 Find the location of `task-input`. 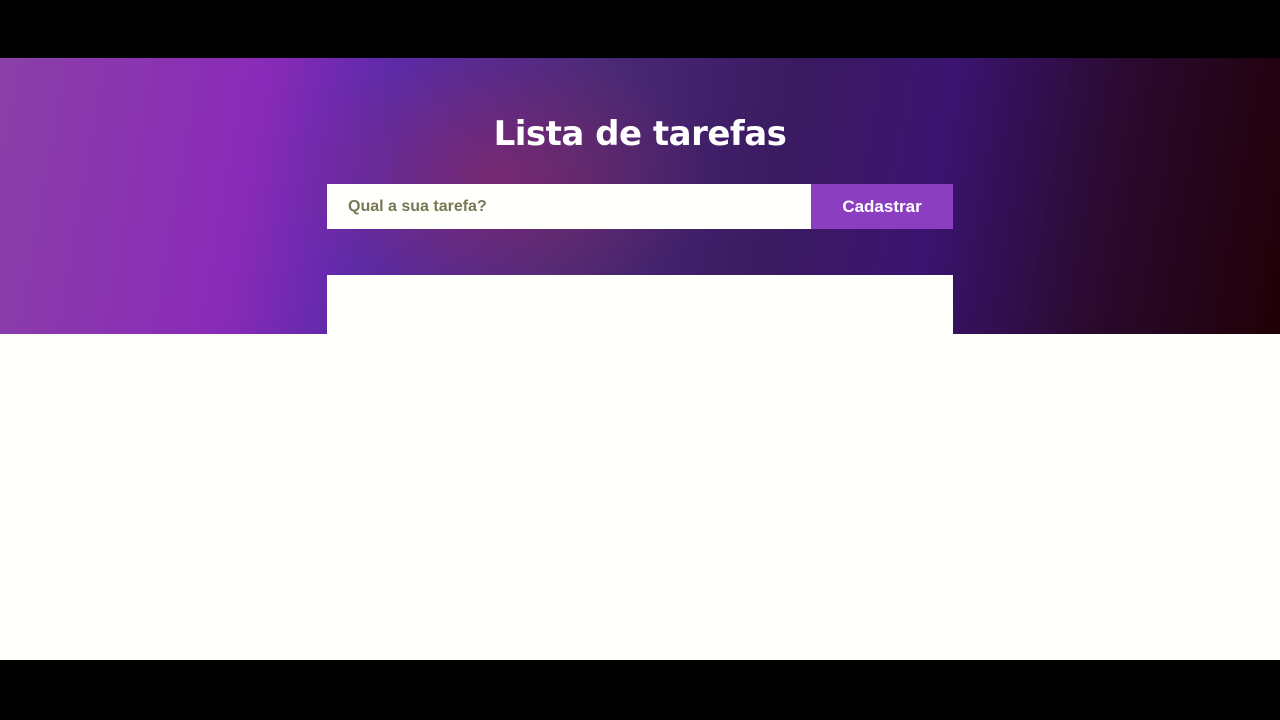

task-input is located at coordinates (569, 206).